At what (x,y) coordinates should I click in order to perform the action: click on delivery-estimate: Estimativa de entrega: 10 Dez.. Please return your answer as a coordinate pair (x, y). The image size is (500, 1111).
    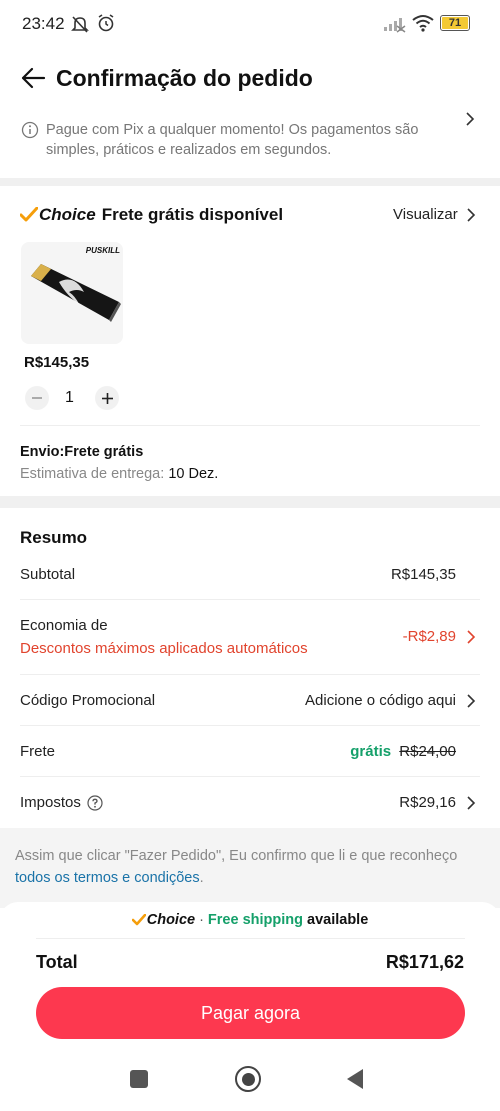
    Looking at the image, I should click on (119, 474).